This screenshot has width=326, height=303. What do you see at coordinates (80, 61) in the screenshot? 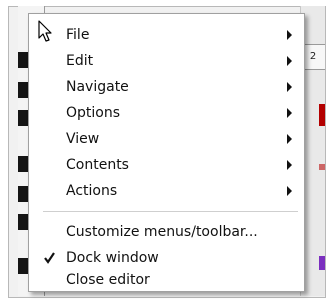
I see `menu-item-label: Edit` at bounding box center [80, 61].